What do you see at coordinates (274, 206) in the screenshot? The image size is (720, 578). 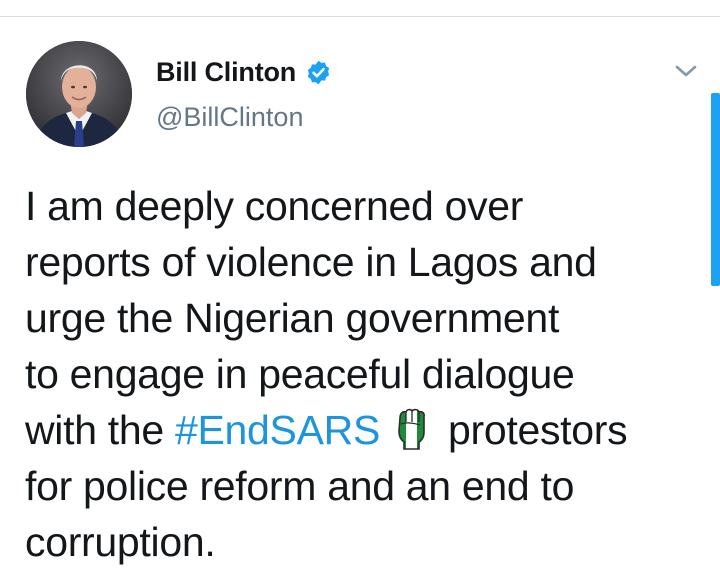 I see `tweet-line: I am deeply concerned over` at bounding box center [274, 206].